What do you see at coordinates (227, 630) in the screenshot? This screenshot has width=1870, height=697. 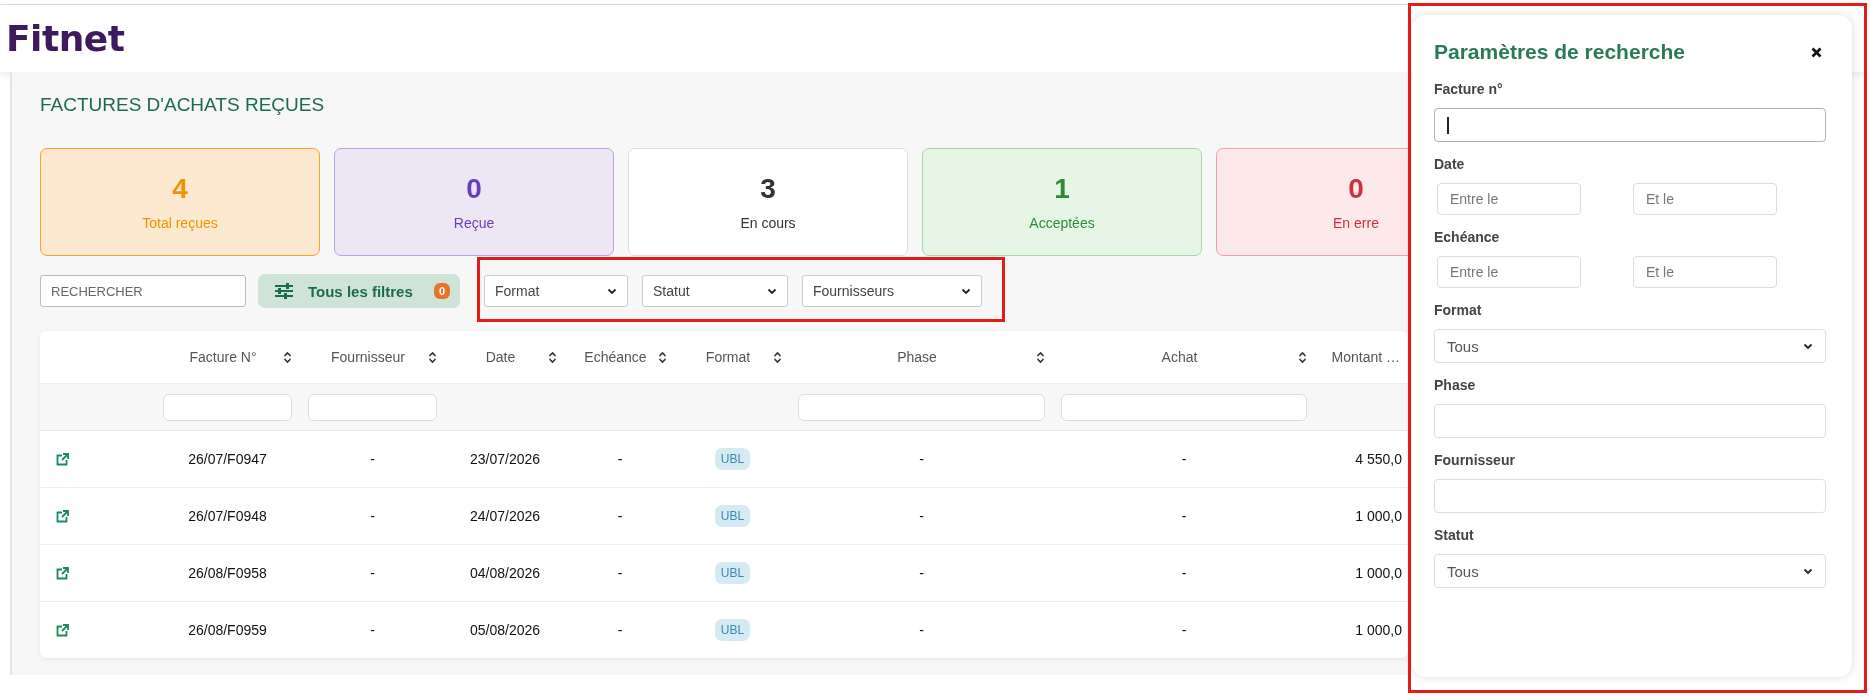 I see `table-cell: 26/08/F0959` at bounding box center [227, 630].